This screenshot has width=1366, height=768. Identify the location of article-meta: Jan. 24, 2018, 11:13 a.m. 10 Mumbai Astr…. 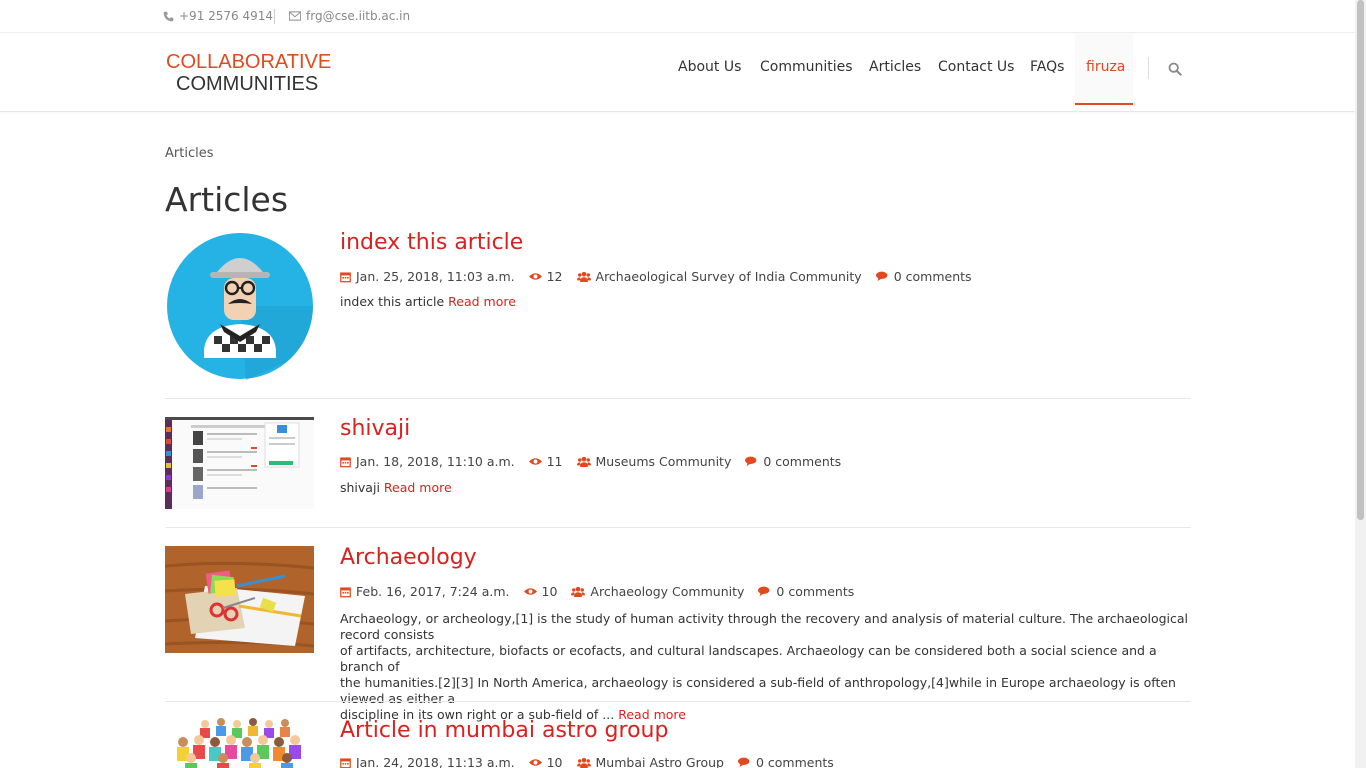
(594, 761).